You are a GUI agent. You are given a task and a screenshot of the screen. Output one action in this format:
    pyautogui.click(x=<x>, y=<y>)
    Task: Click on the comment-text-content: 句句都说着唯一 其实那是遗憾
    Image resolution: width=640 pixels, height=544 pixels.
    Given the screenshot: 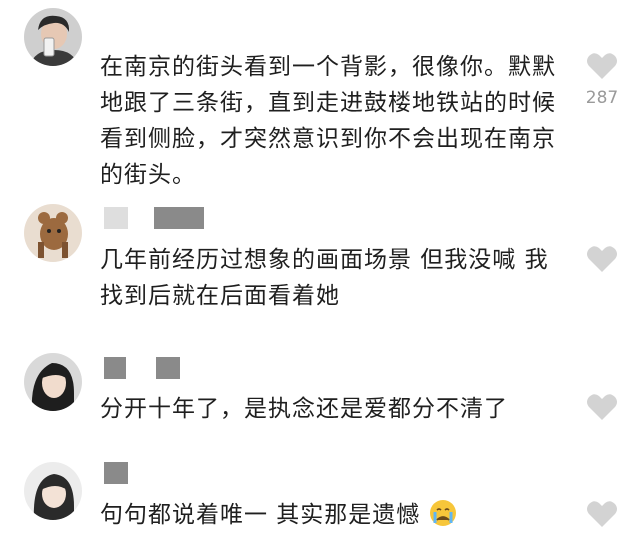 What is the action you would take?
    pyautogui.click(x=260, y=515)
    